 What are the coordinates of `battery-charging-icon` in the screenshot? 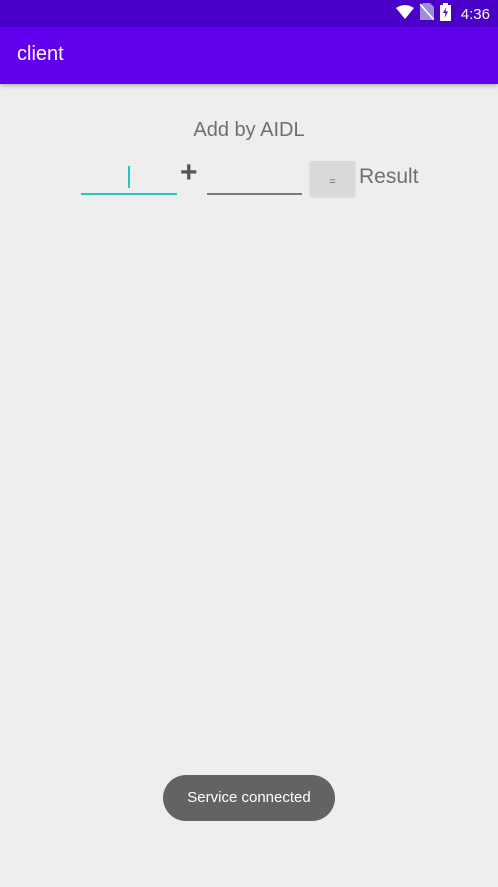 It's located at (445, 14).